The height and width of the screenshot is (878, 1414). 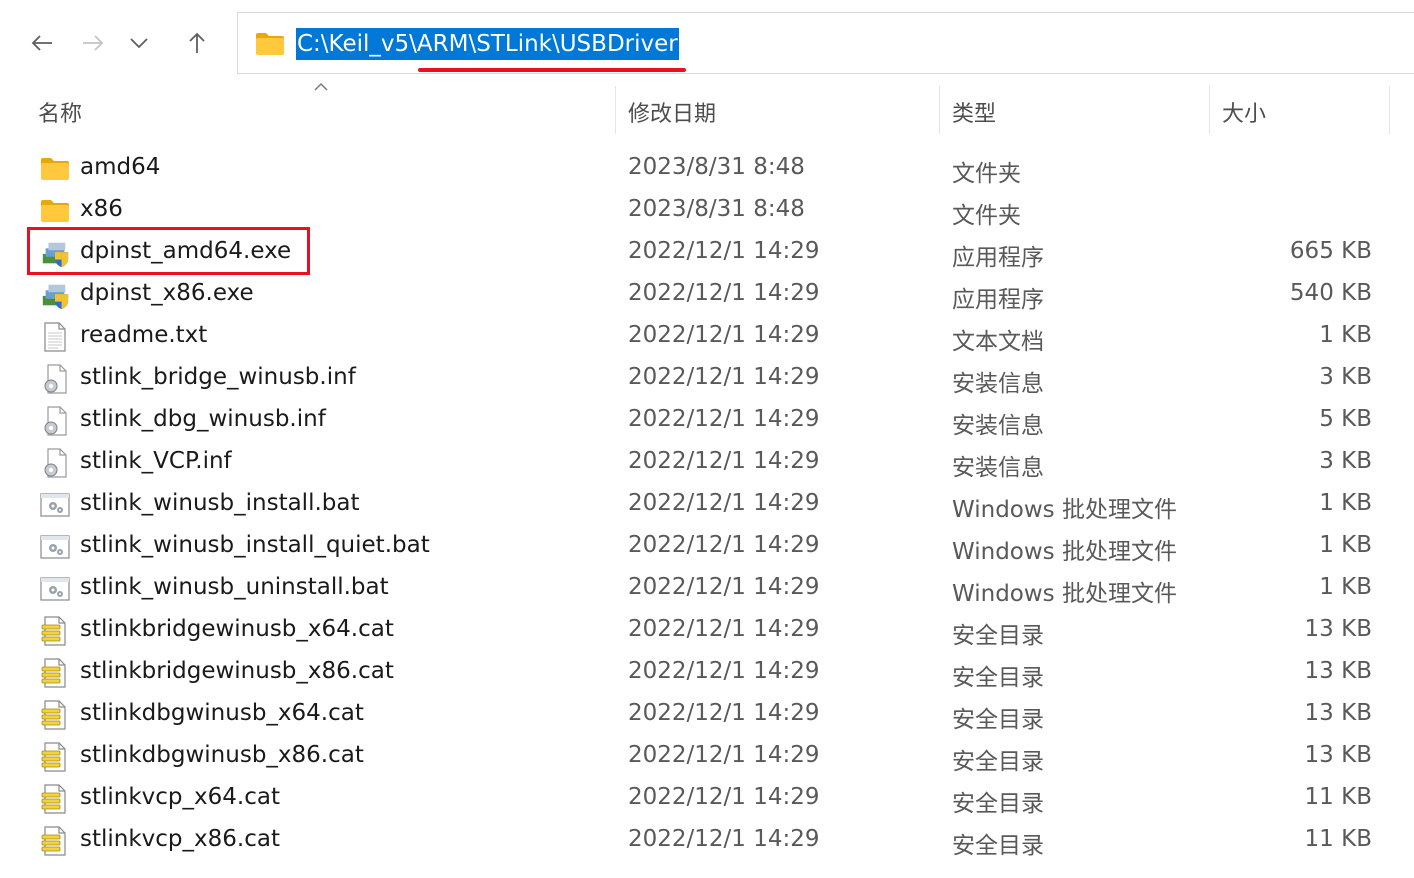 I want to click on recent-locations-button, so click(x=139, y=43).